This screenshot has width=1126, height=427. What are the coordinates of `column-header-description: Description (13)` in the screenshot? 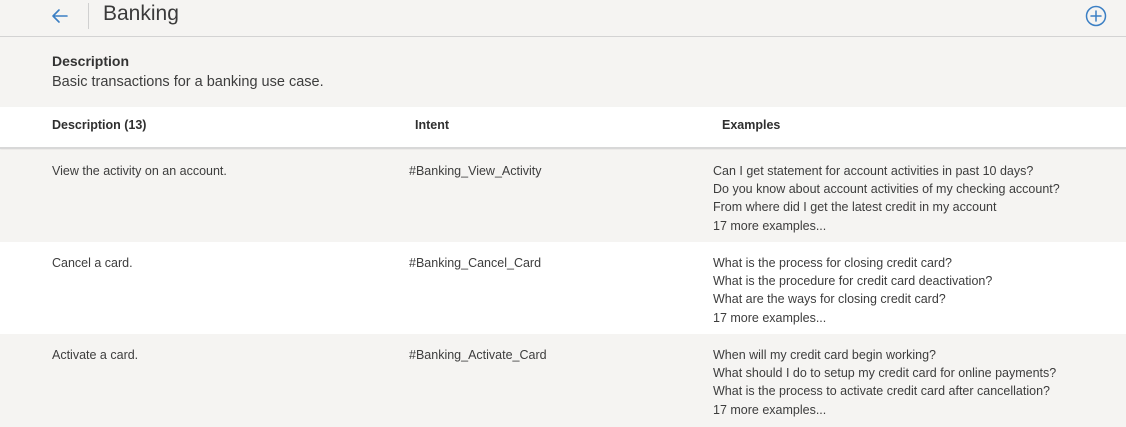 It's located at (99, 125).